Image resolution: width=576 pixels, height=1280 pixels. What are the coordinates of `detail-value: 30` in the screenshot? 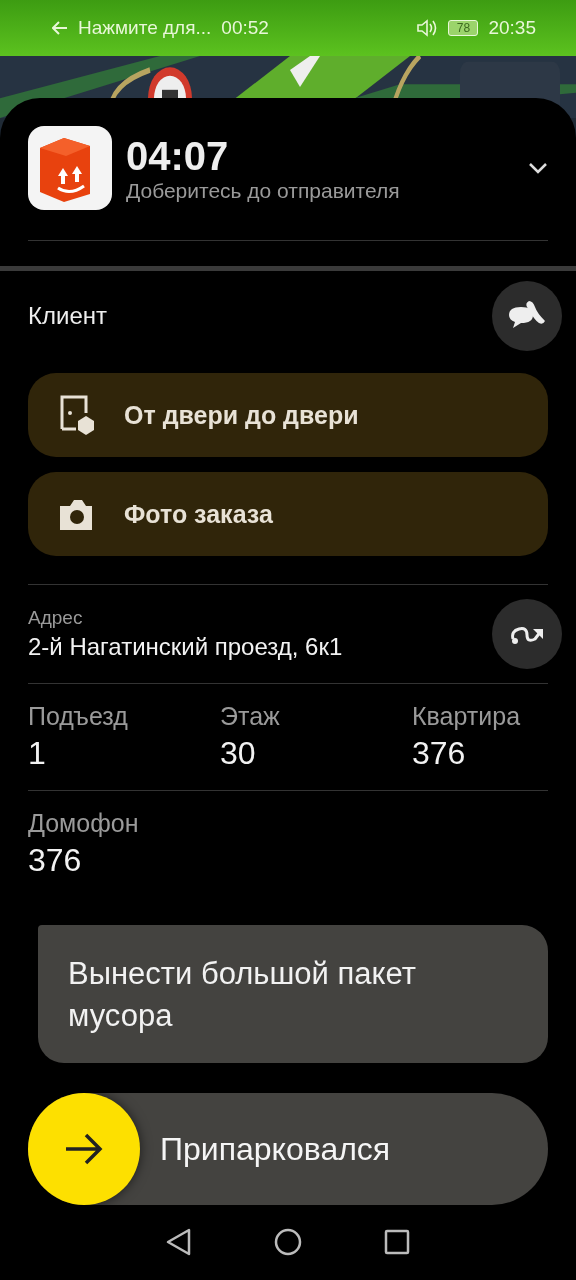 It's located at (238, 753).